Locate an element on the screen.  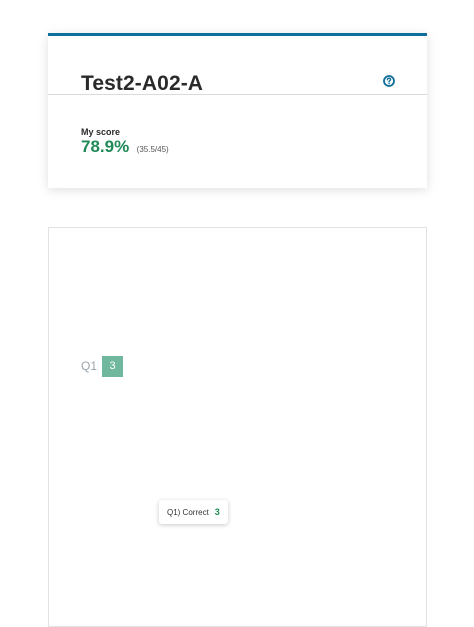
question-score-chip: 3 is located at coordinates (112, 366).